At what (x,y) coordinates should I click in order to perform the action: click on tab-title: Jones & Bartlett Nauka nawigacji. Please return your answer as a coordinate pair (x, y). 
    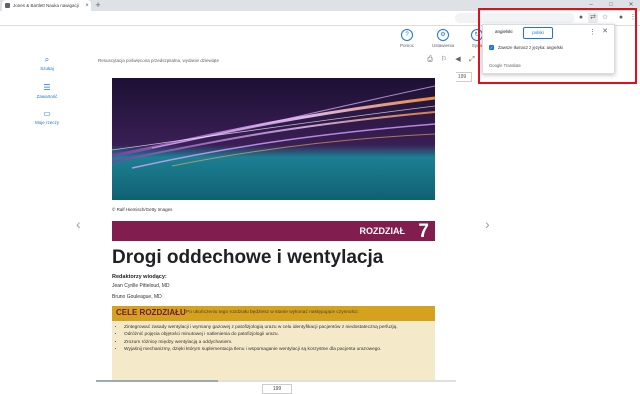
    Looking at the image, I should click on (46, 5).